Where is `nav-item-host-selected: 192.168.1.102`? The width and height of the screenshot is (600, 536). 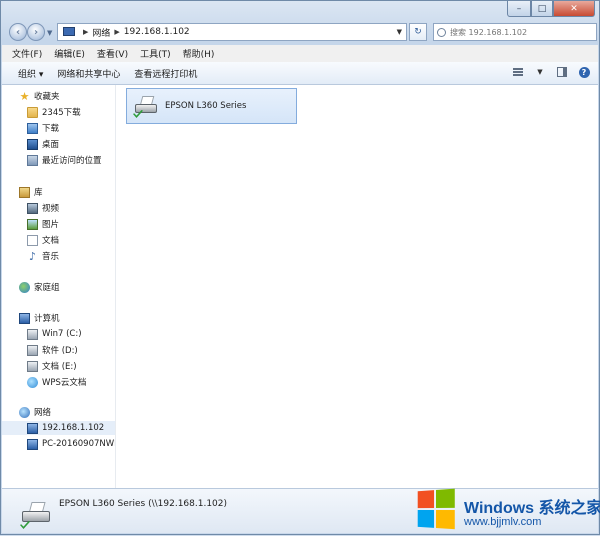
nav-item-host-selected: 192.168.1.102 is located at coordinates (58, 428).